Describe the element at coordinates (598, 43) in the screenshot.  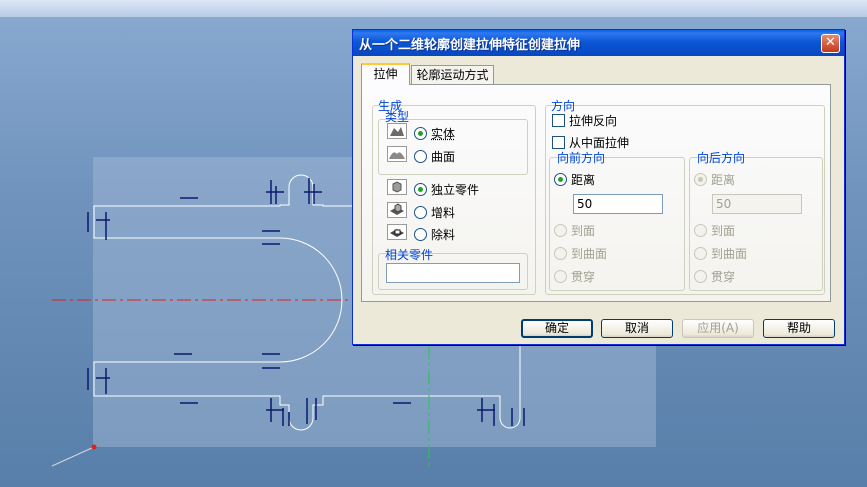
I see `dialog-title-bar: 从一个二维轮廓创建拉伸特征创建拉伸 ✕` at that location.